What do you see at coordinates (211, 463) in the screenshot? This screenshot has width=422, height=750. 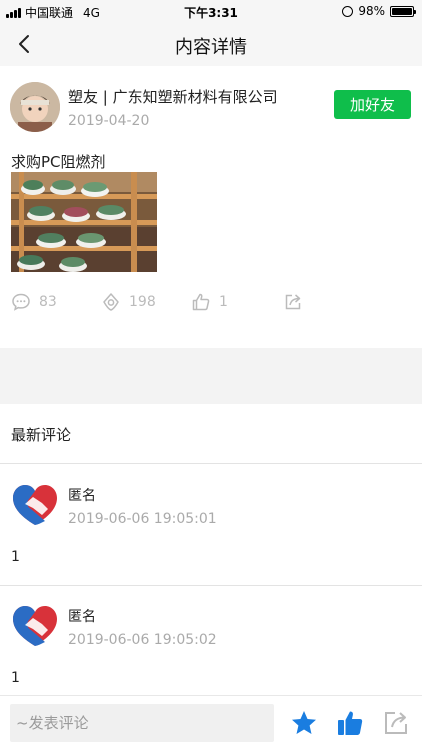 I see `divider` at bounding box center [211, 463].